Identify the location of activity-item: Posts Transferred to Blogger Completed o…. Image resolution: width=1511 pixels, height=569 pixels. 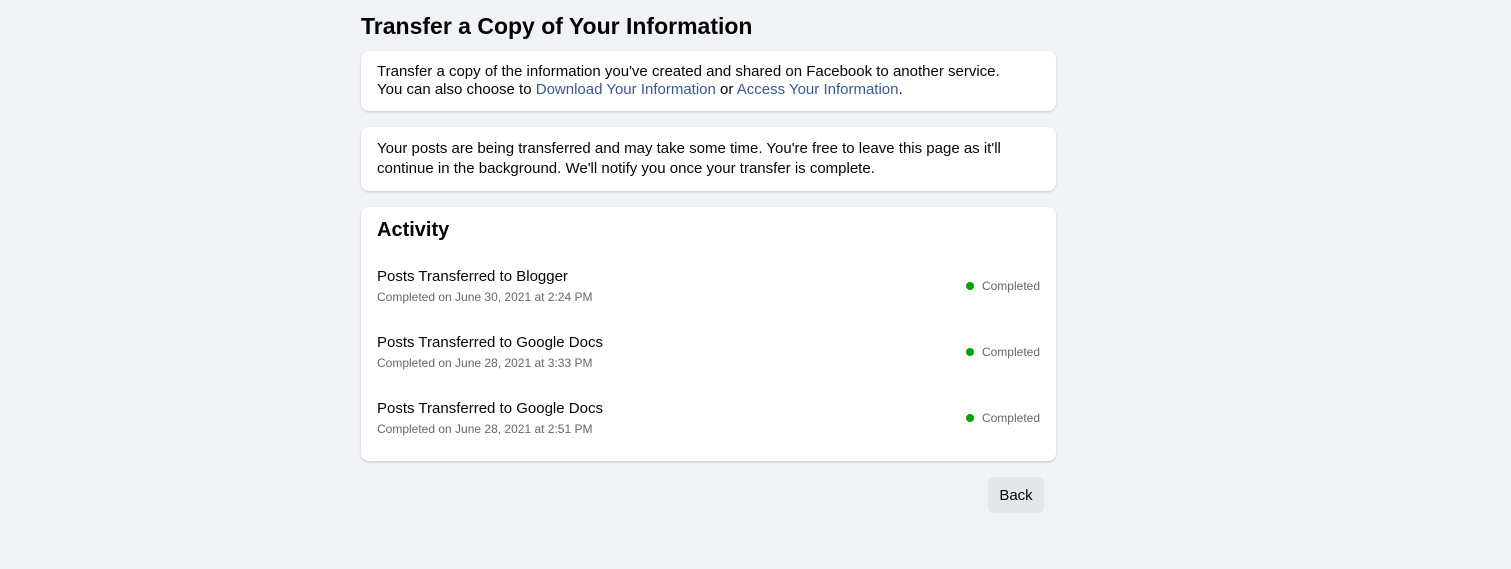
(708, 286).